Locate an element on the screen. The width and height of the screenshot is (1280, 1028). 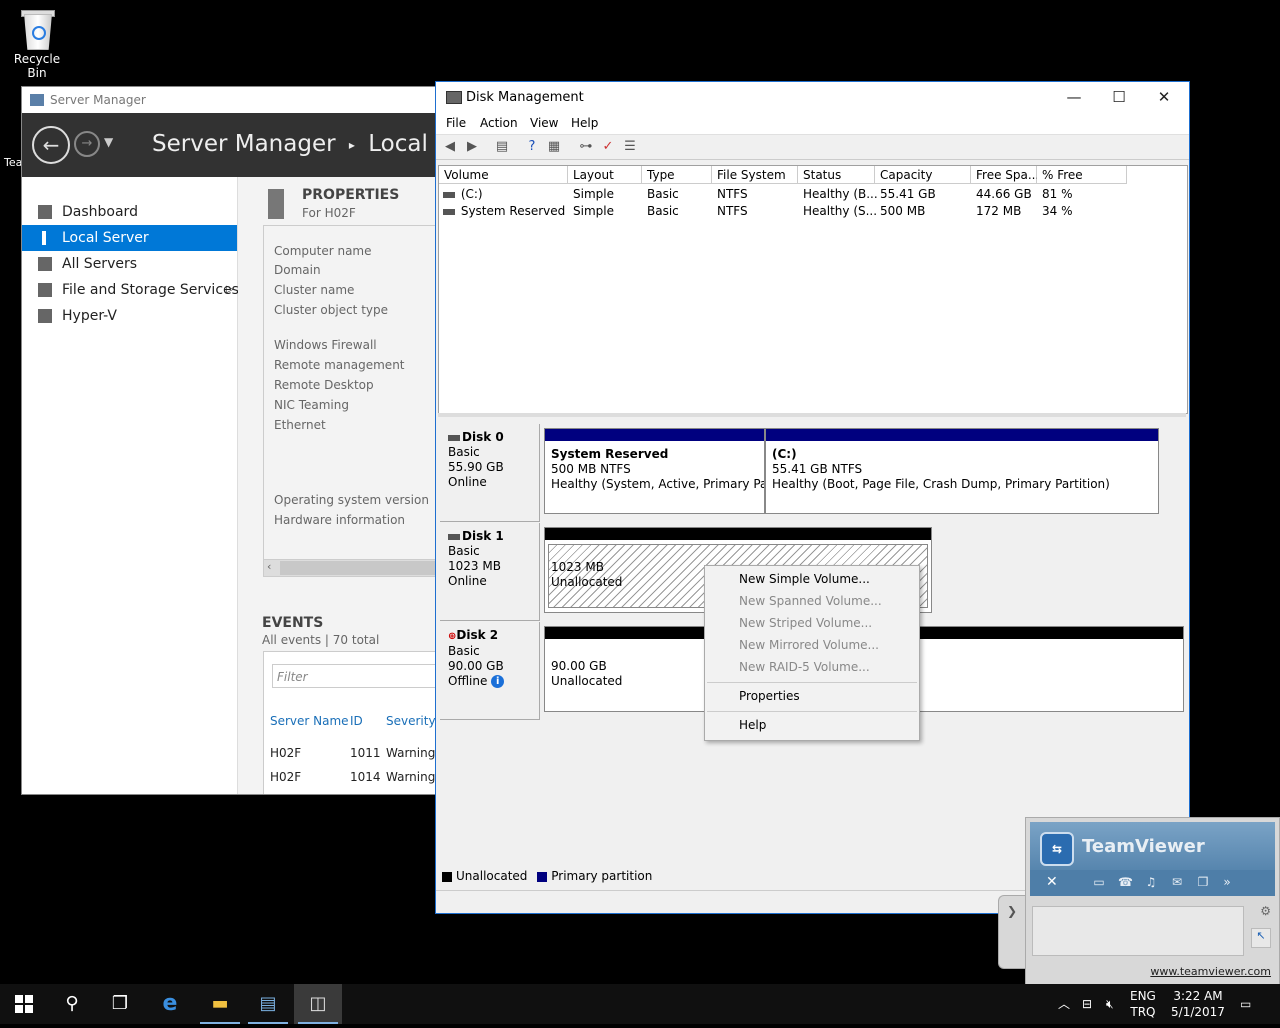
chevron-right-icon: ▷ is located at coordinates (230, 290).